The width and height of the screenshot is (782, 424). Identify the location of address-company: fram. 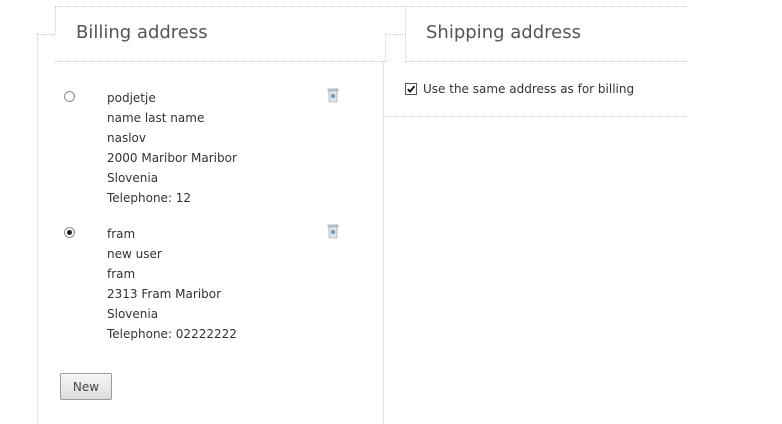
(121, 234).